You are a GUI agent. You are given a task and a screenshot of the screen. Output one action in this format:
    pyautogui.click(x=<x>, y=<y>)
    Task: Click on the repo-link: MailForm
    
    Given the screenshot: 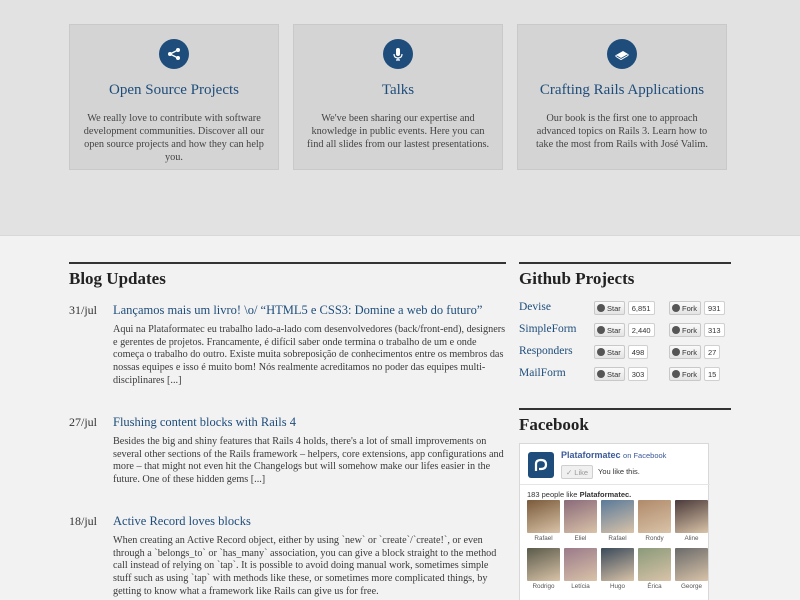 What is the action you would take?
    pyautogui.click(x=542, y=373)
    